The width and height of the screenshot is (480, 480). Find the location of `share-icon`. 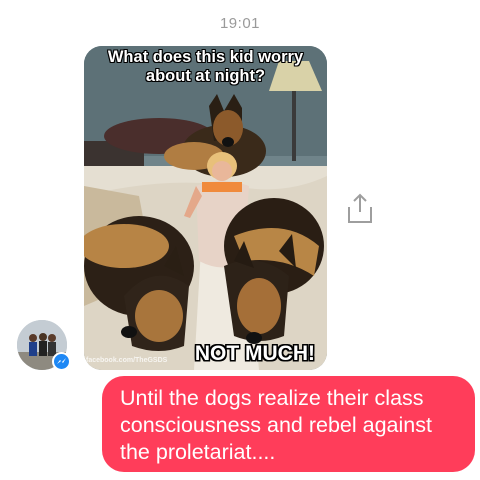

share-icon is located at coordinates (360, 208).